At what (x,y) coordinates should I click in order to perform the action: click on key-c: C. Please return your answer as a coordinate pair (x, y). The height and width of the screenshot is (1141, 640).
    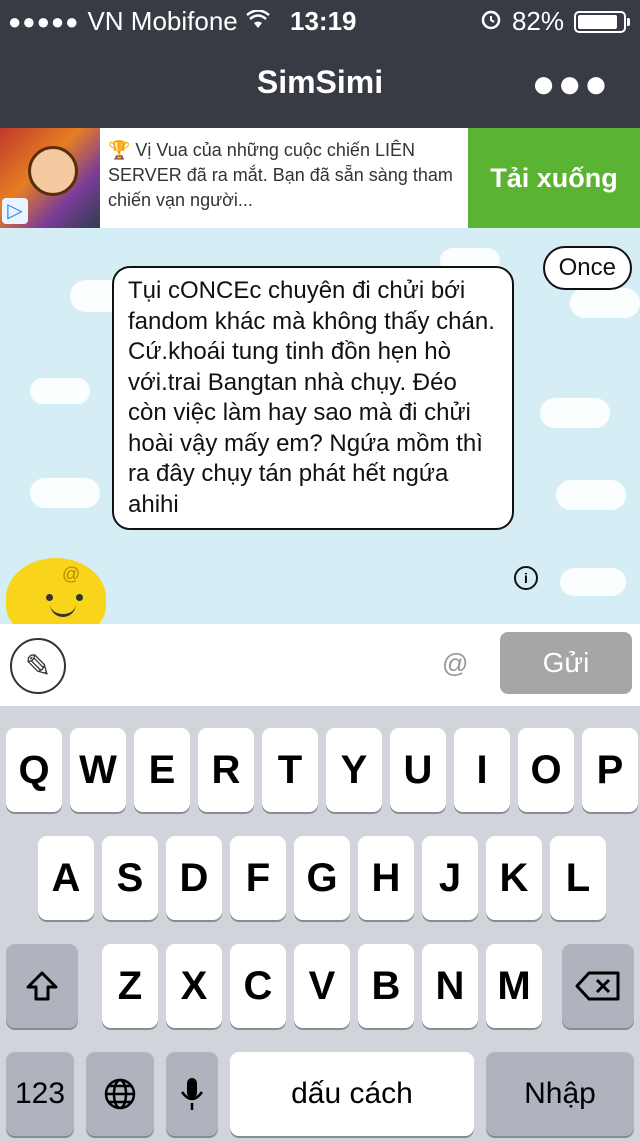
    Looking at the image, I should click on (258, 986).